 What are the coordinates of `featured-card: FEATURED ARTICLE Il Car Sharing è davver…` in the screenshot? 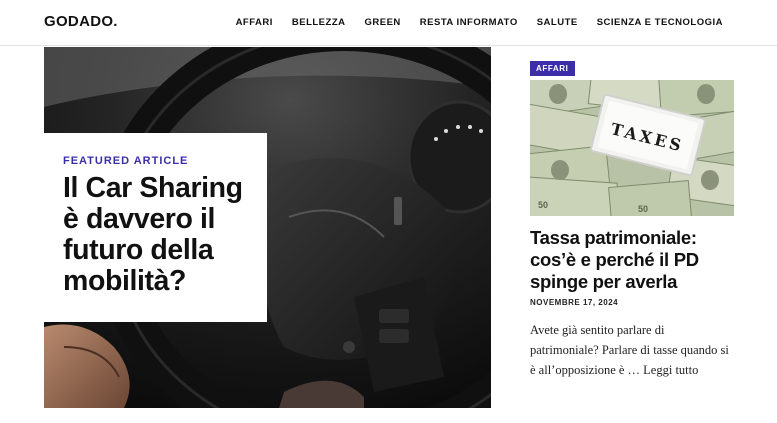 It's located at (155, 227).